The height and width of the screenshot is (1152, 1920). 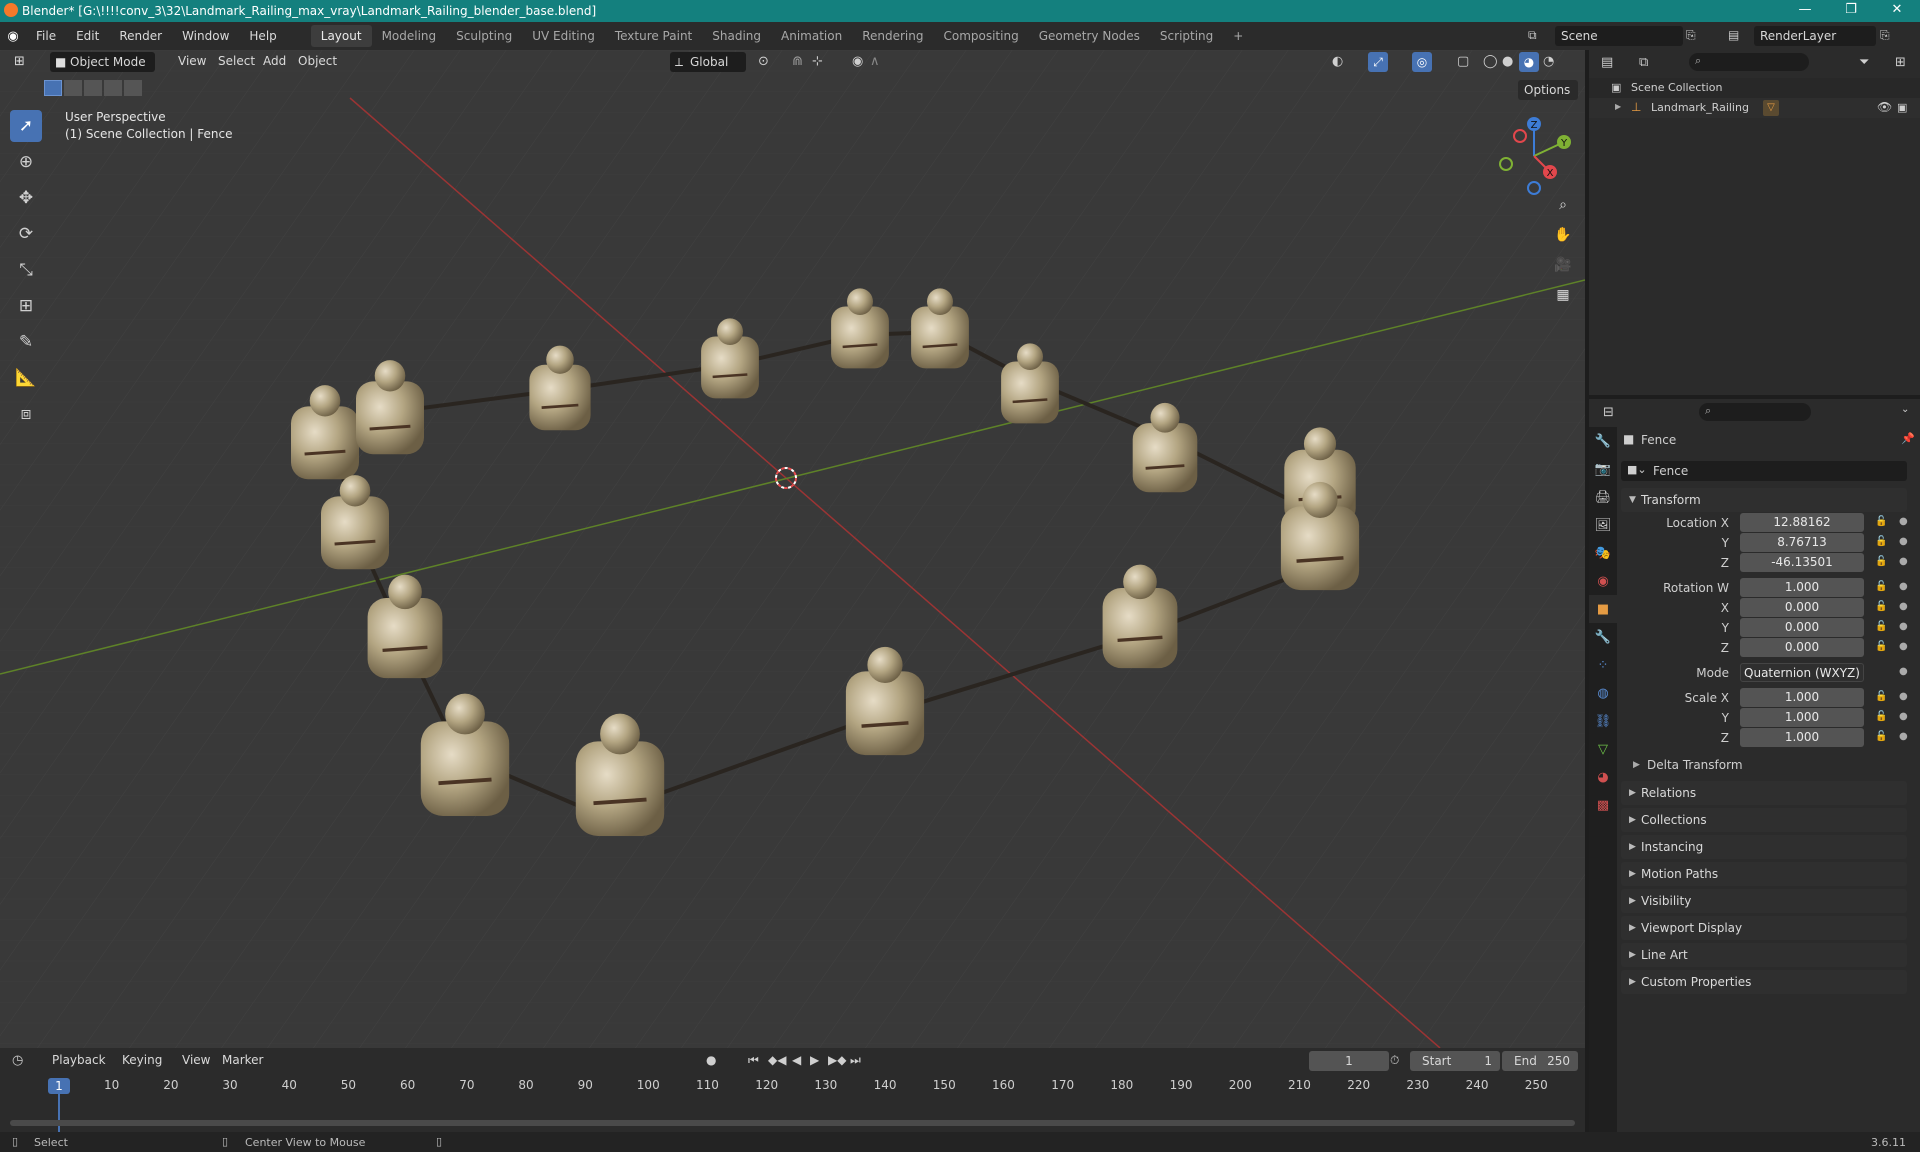 I want to click on menu-window: Window, so click(x=205, y=36).